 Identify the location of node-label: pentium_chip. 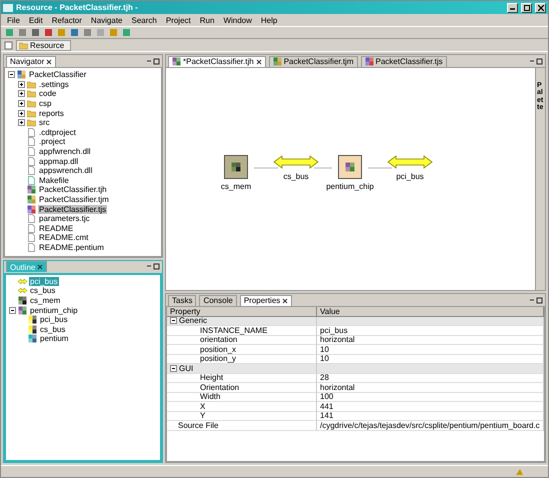
(350, 186).